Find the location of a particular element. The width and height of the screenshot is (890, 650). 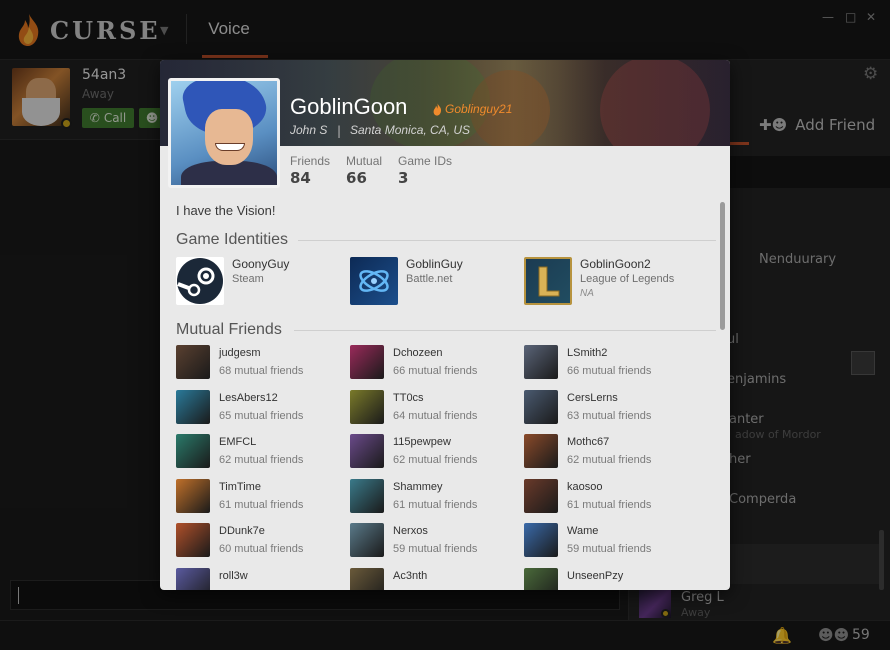

mutual-friend-item: TT0cs 64 mutual friends is located at coordinates (435, 408).